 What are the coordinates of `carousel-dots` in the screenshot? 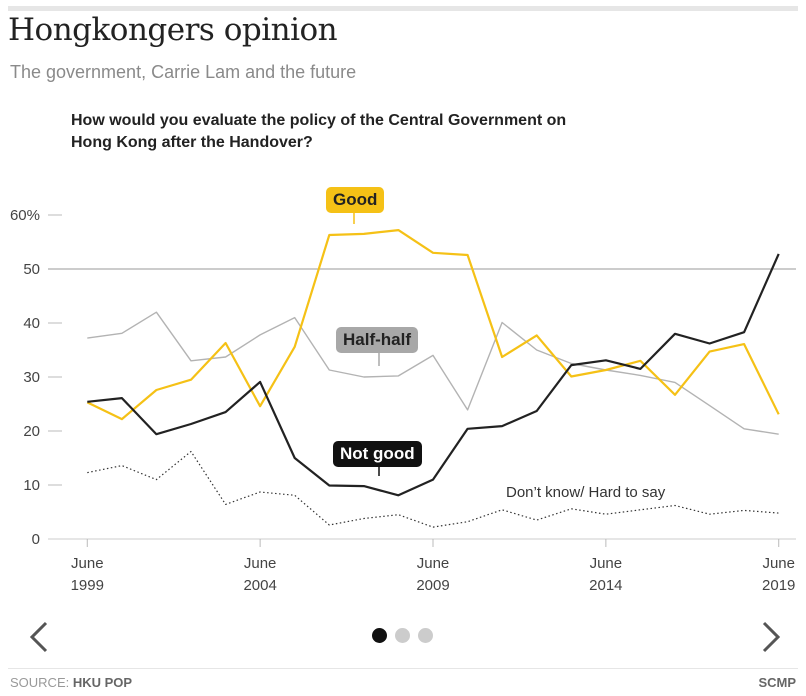 It's located at (406, 636).